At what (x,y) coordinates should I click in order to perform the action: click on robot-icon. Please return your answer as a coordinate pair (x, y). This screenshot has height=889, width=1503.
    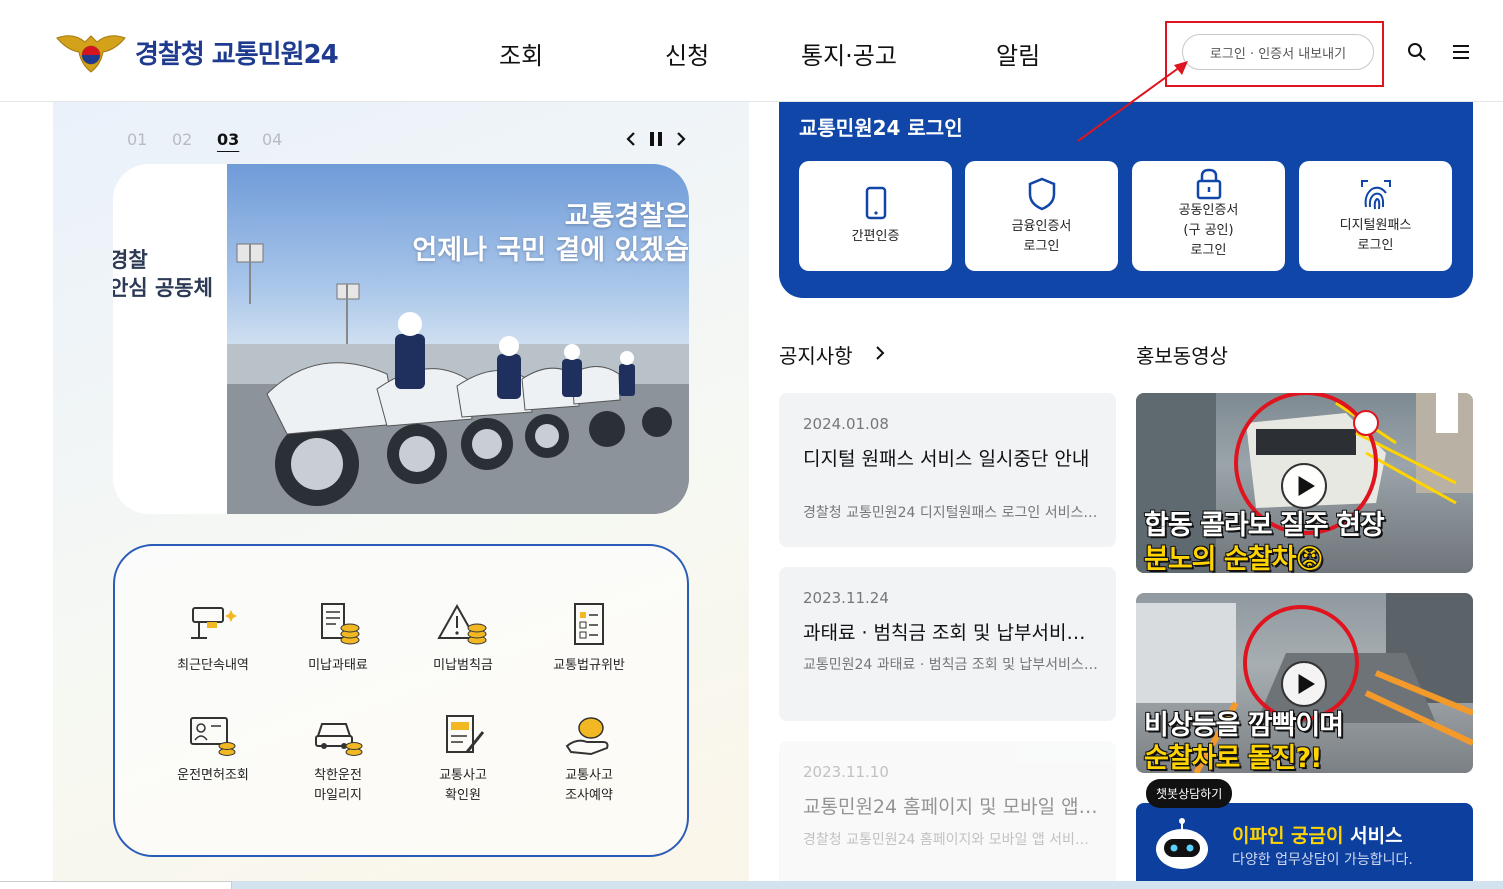
    Looking at the image, I should click on (1182, 843).